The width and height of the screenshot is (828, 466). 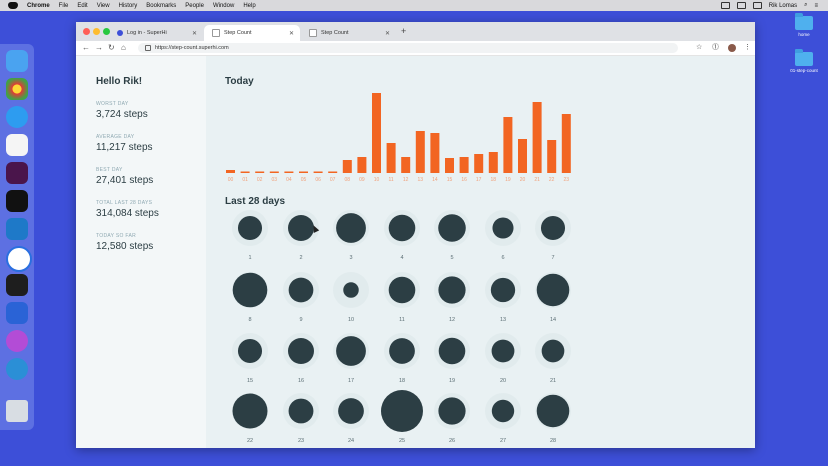 What do you see at coordinates (452, 441) in the screenshot?
I see `day-label-26: 26` at bounding box center [452, 441].